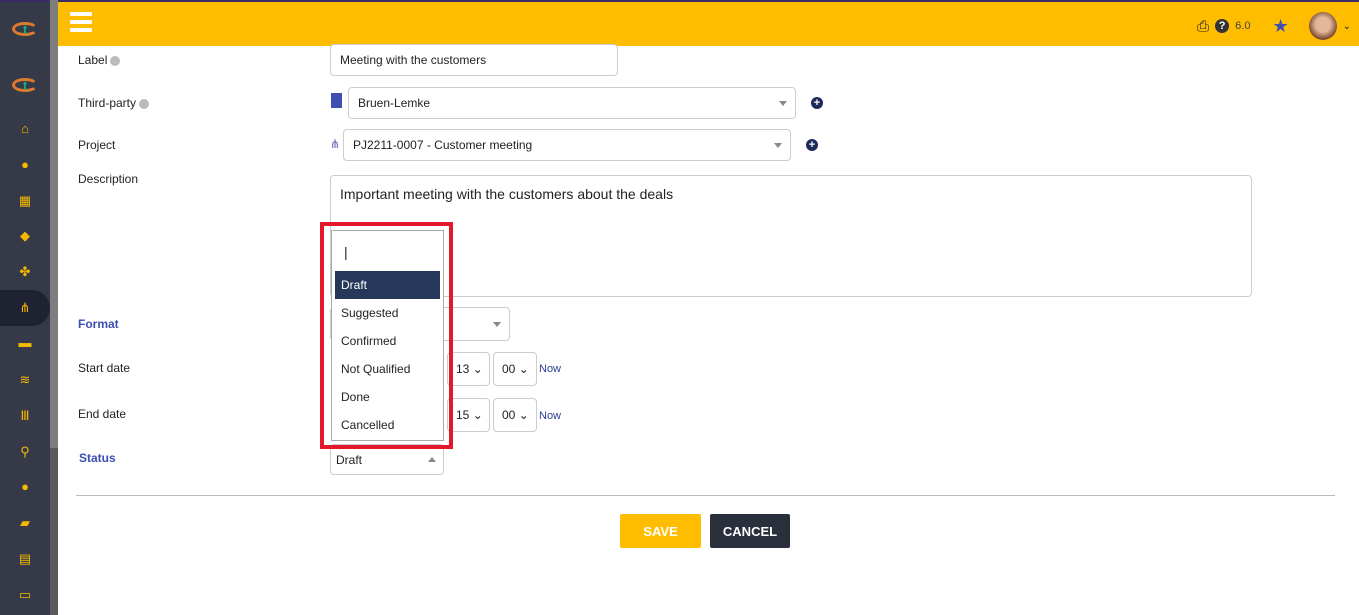 The image size is (1359, 615). What do you see at coordinates (1222, 26) in the screenshot?
I see `help-icon: ?` at bounding box center [1222, 26].